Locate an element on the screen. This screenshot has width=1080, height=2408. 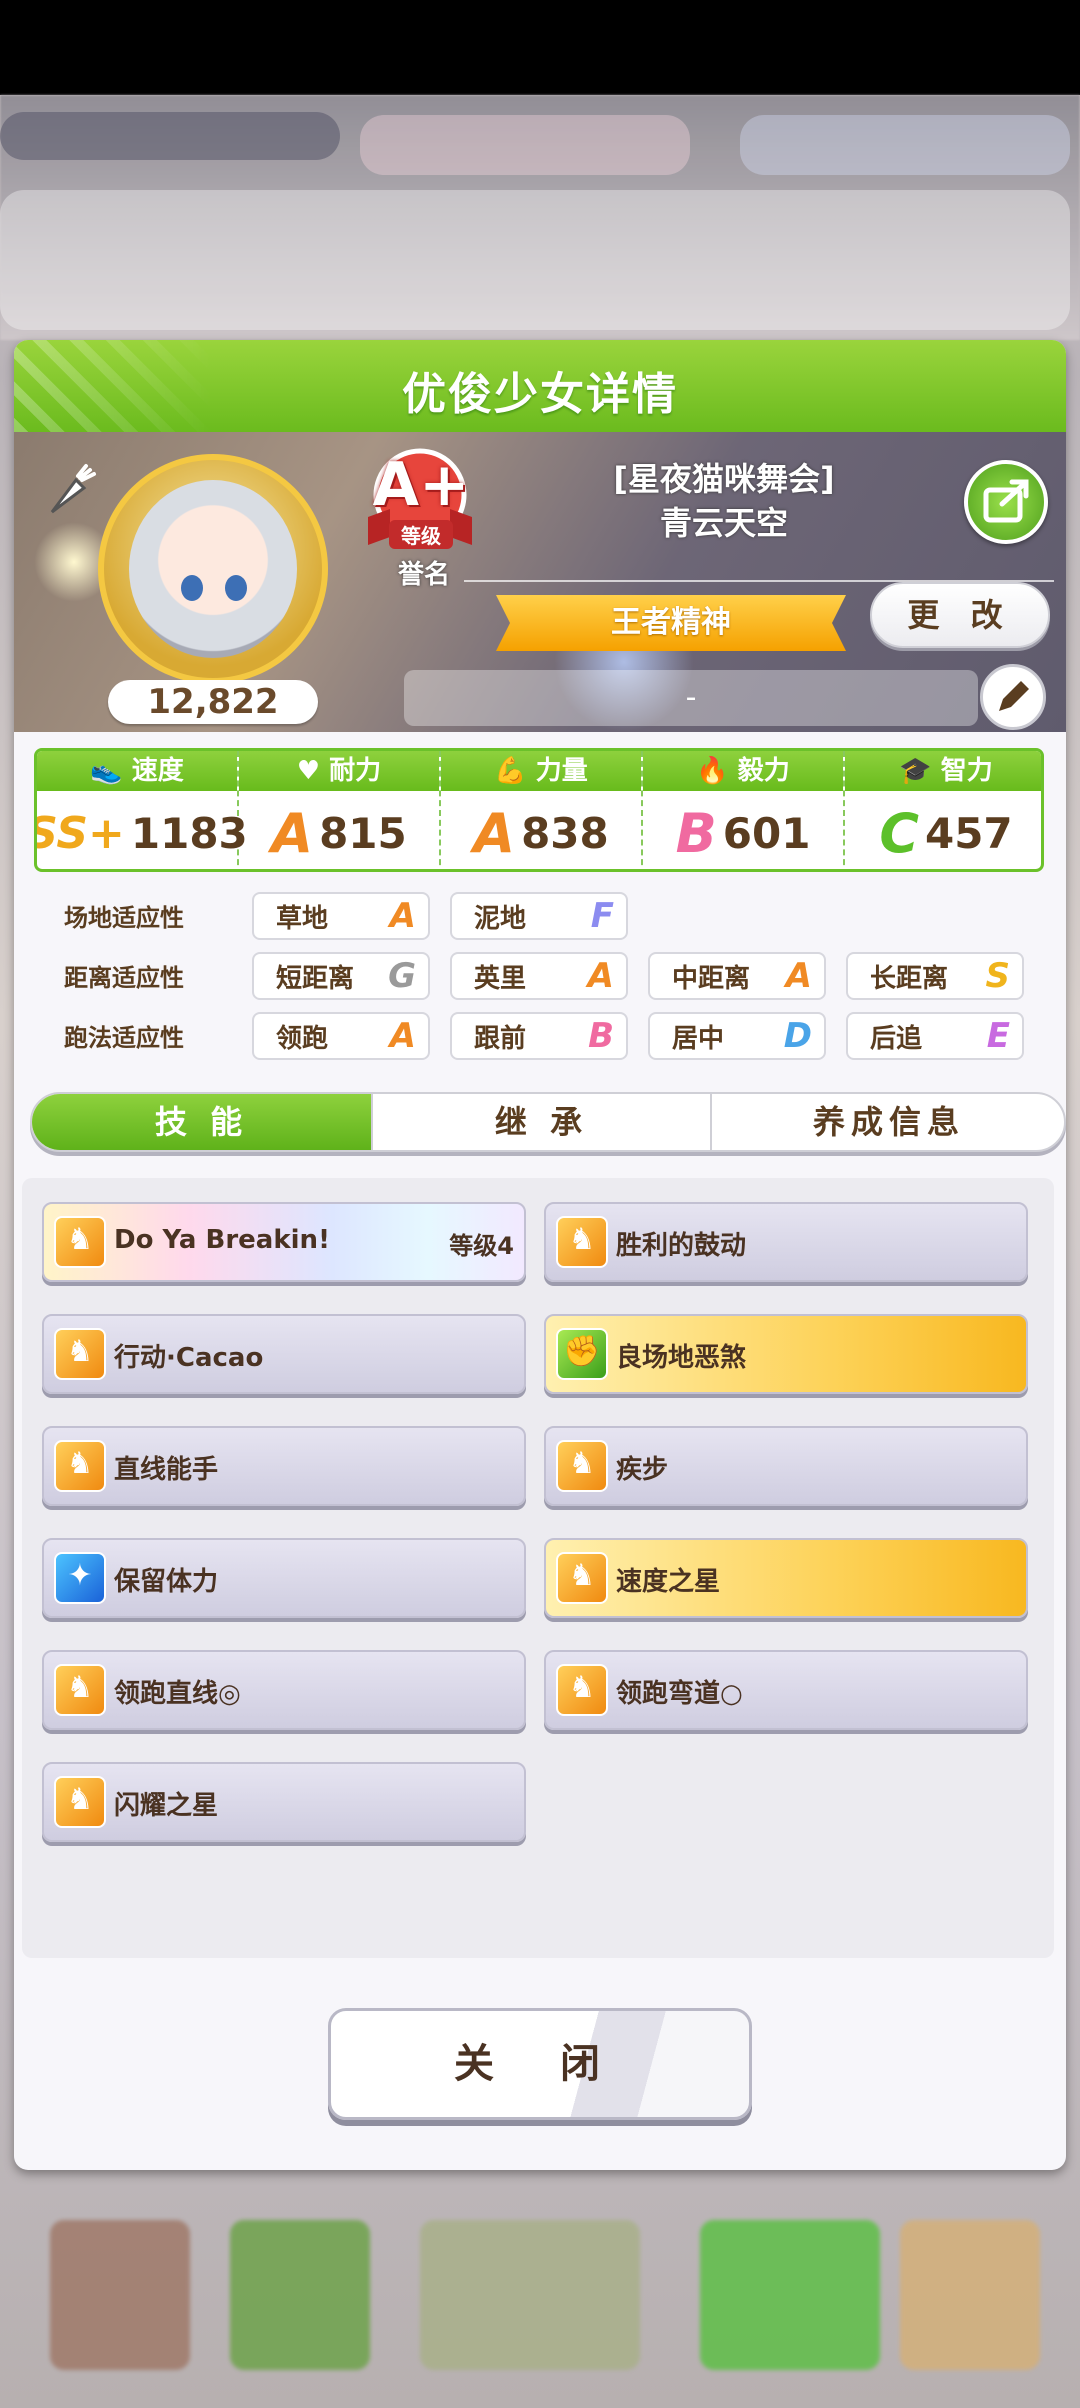
skill-item: ♞ 直线能手 is located at coordinates (284, 1466).